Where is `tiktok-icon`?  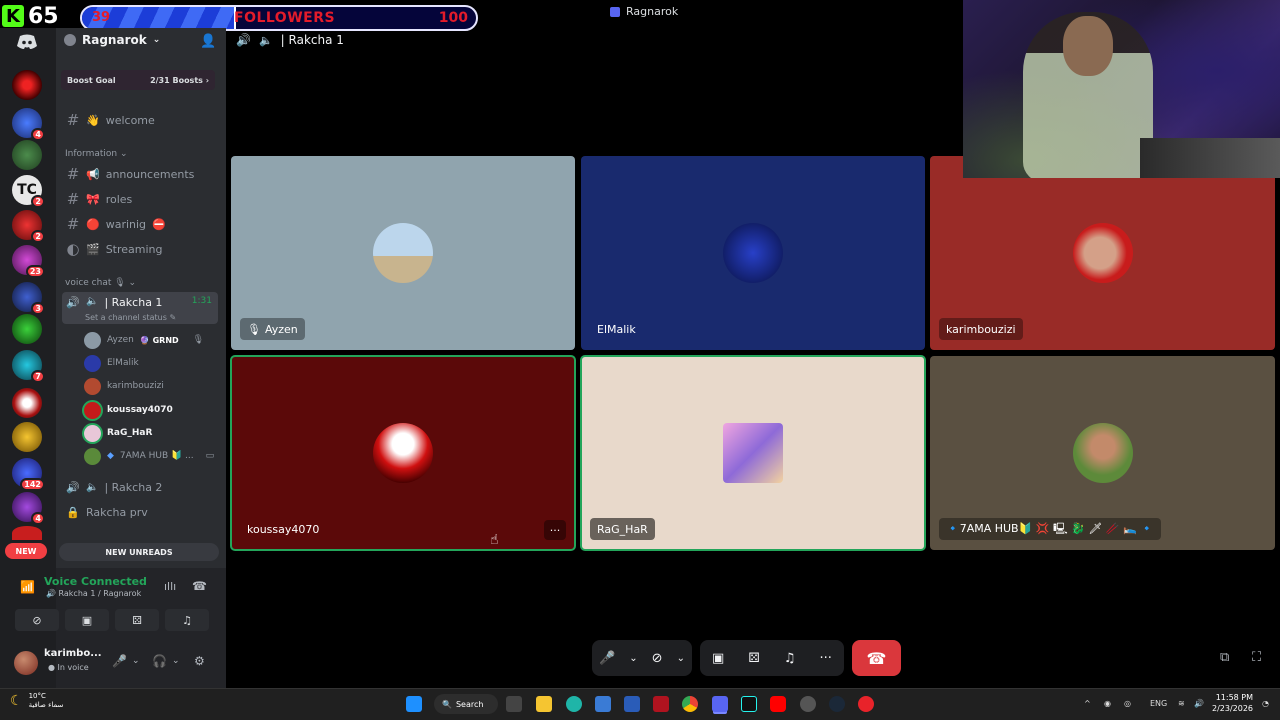
tiktok-icon is located at coordinates (749, 704).